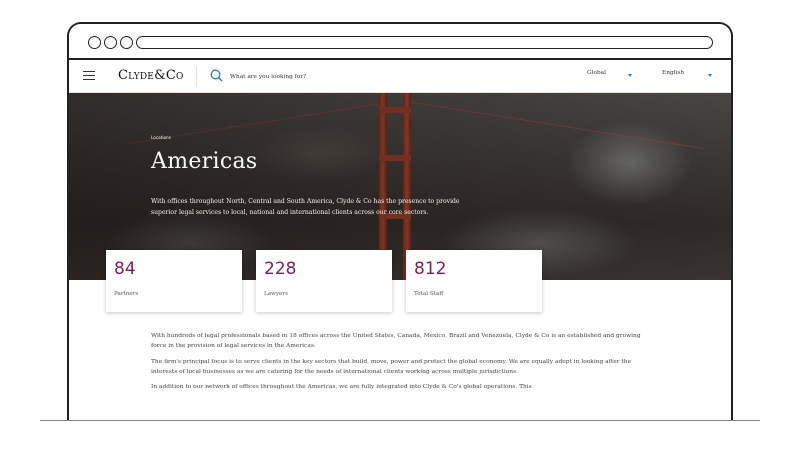 The height and width of the screenshot is (450, 800). I want to click on window-minimize-button, so click(110, 42).